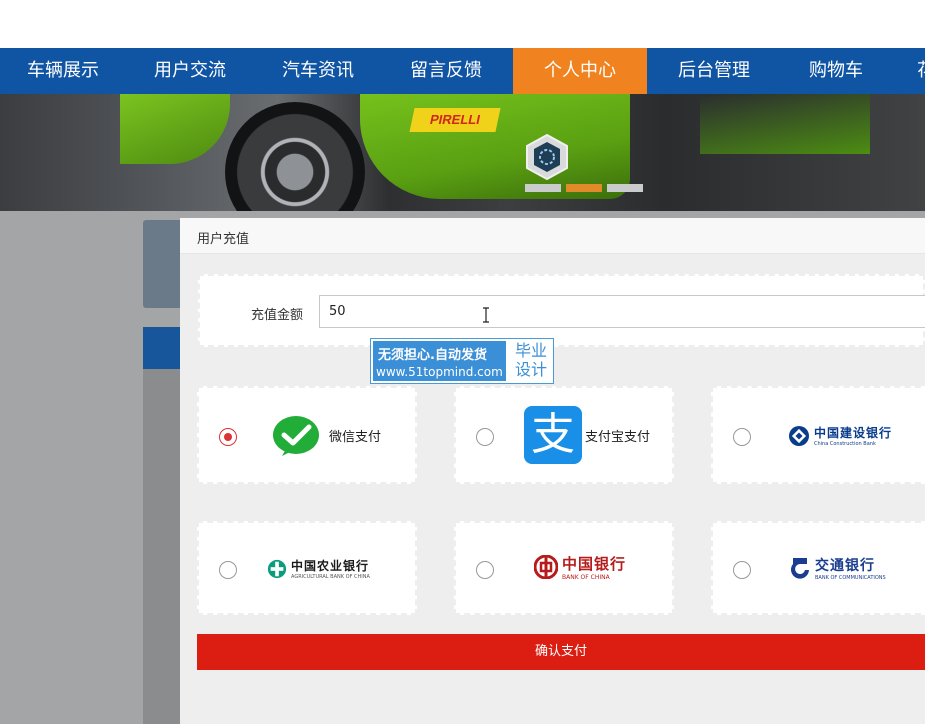 The image size is (925, 724). Describe the element at coordinates (742, 570) in the screenshot. I see `bocom-radio` at that location.